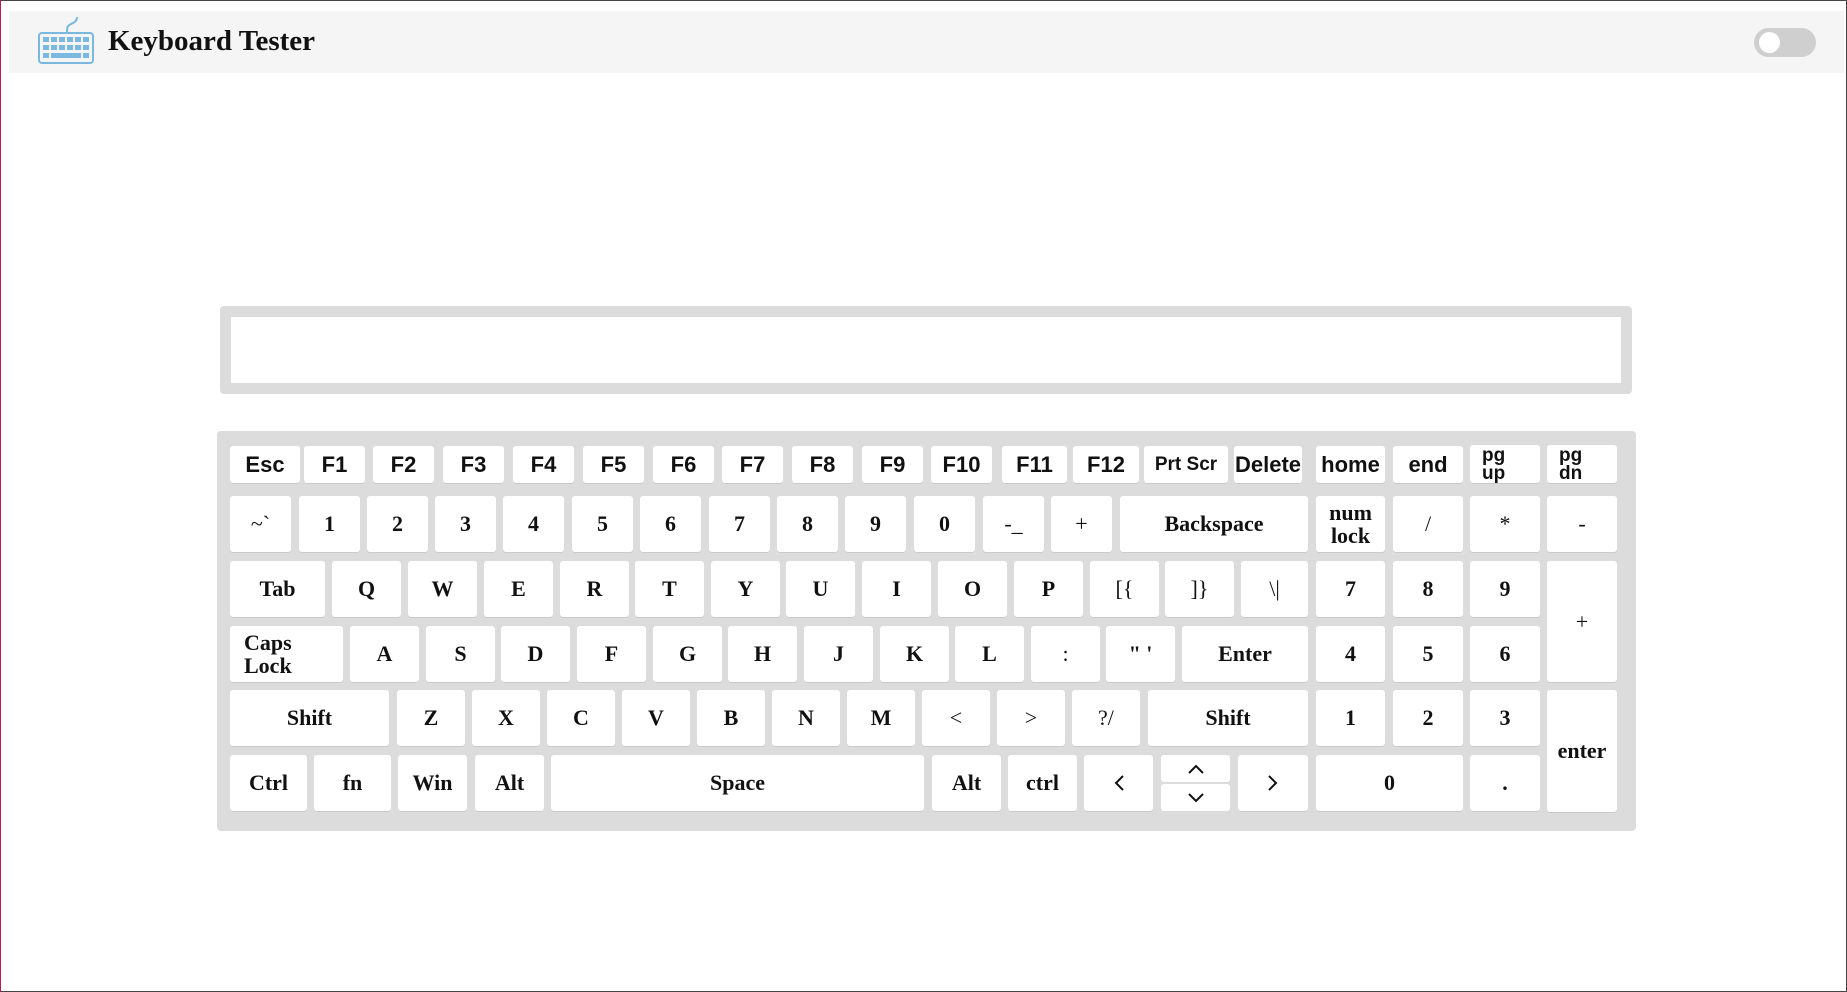 Image resolution: width=1847 pixels, height=992 pixels. What do you see at coordinates (875, 524) in the screenshot?
I see `key-9: 9` at bounding box center [875, 524].